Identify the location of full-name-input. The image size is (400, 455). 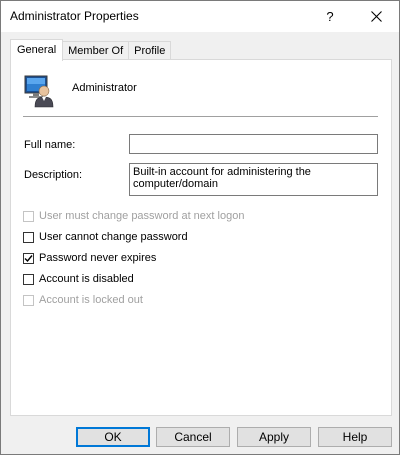
(253, 144).